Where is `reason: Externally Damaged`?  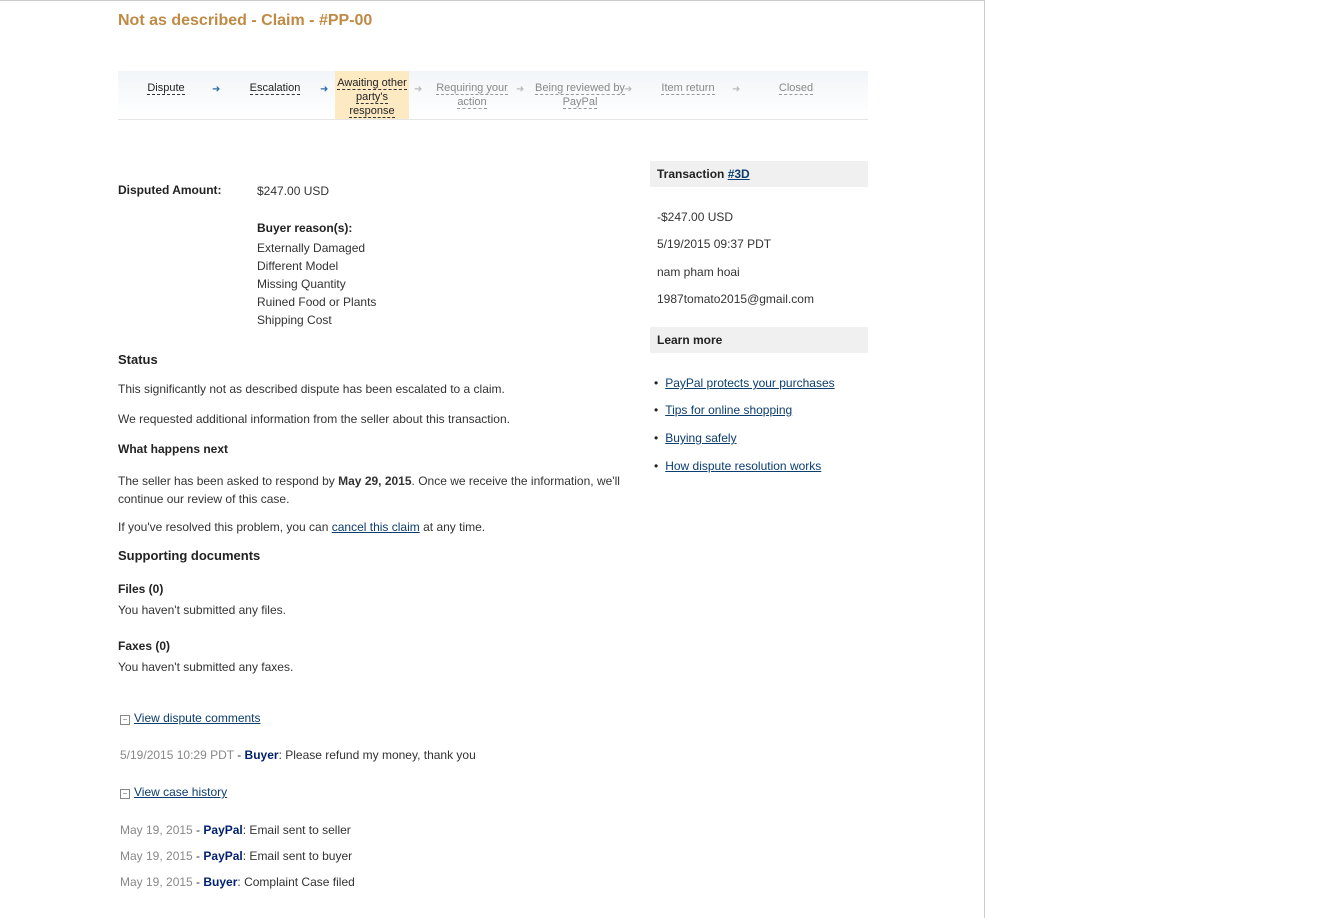
reason: Externally Damaged is located at coordinates (311, 248).